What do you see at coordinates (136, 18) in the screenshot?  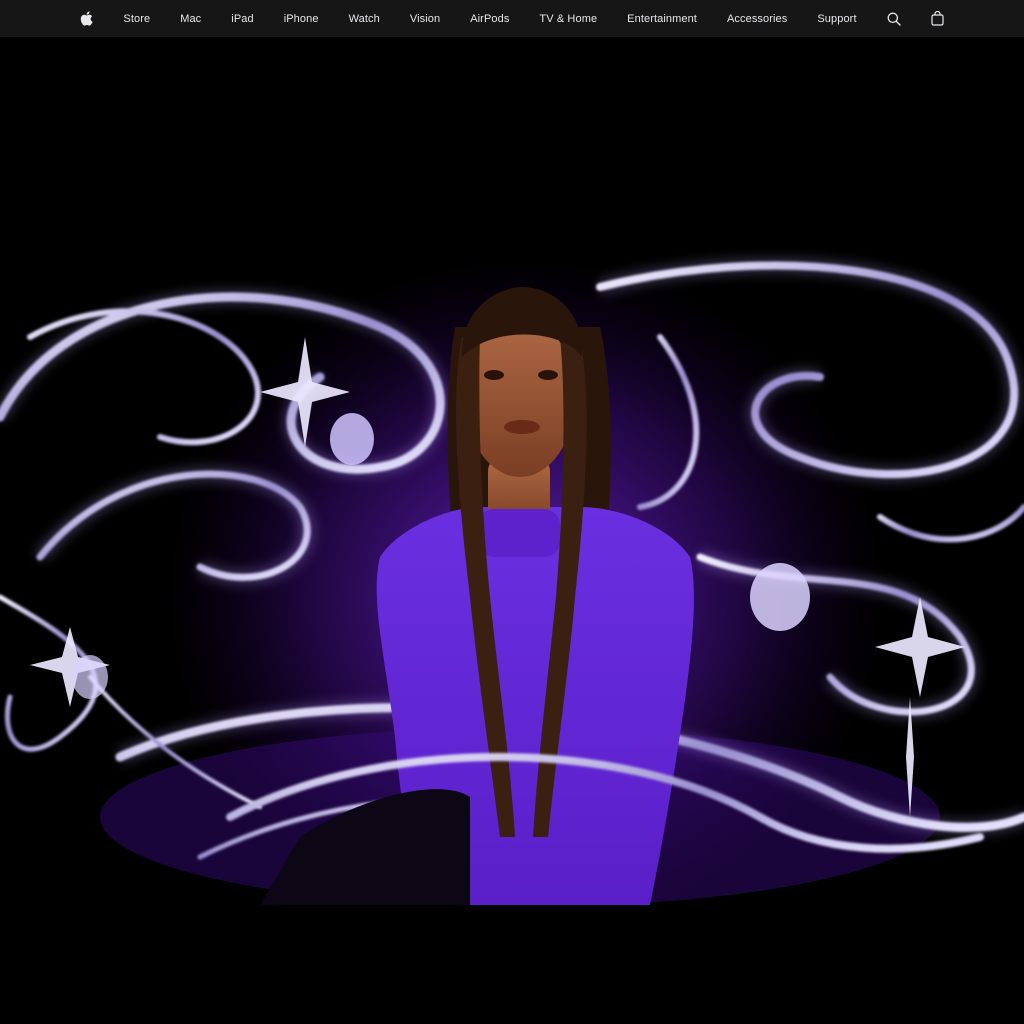 I see `nav-item-store: Store` at bounding box center [136, 18].